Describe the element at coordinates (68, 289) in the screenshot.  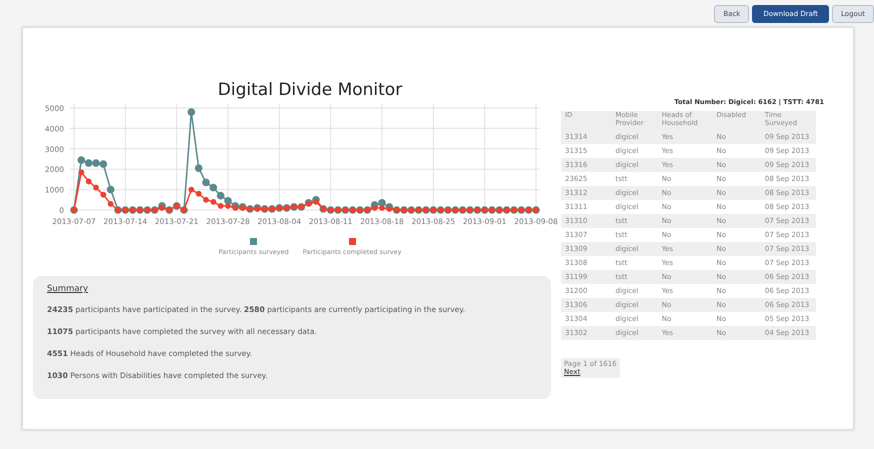
I see `summary-heading: Summary` at that location.